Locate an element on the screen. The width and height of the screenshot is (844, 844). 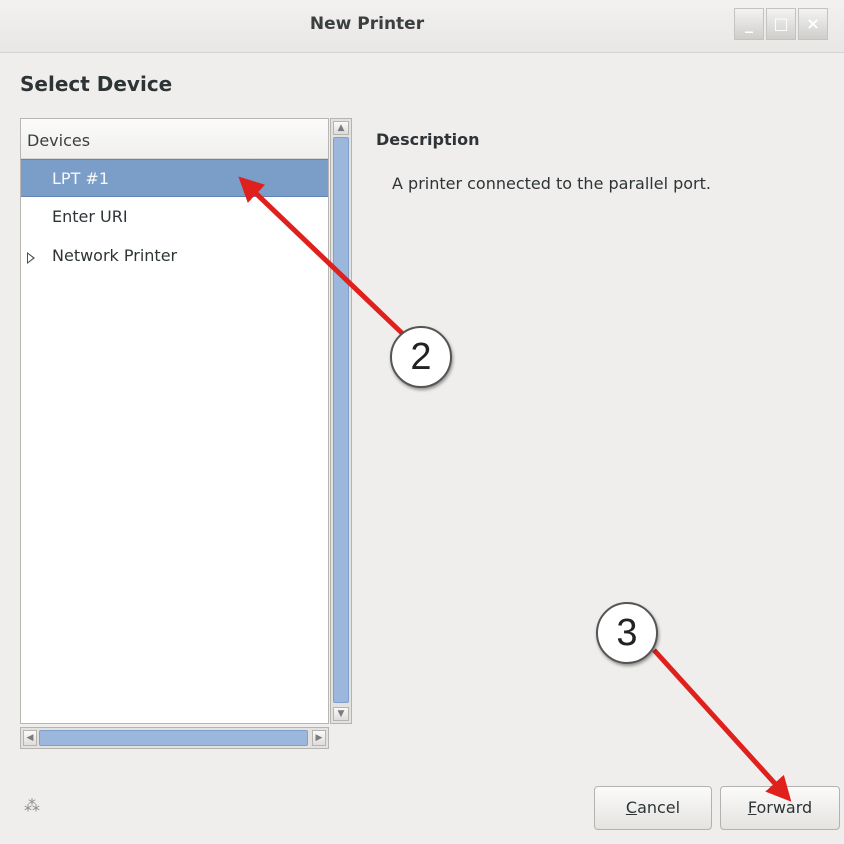
list-item-enter-uri: Enter URI is located at coordinates (174, 217).